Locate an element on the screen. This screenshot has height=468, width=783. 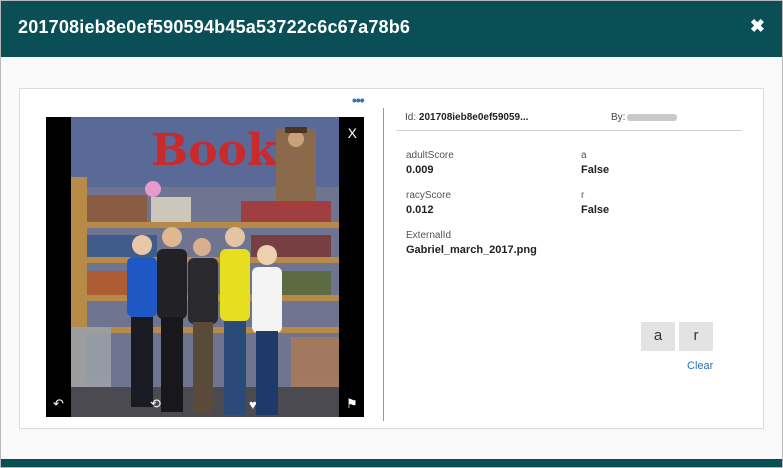
modal-title: 201708ieb8e0ef590594b45a53722c6c67a78b6 is located at coordinates (214, 27).